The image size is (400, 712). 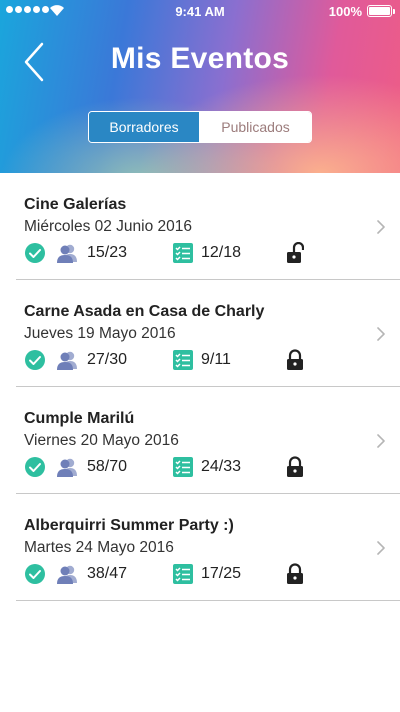 I want to click on page-title: Mis Eventos, so click(x=200, y=58).